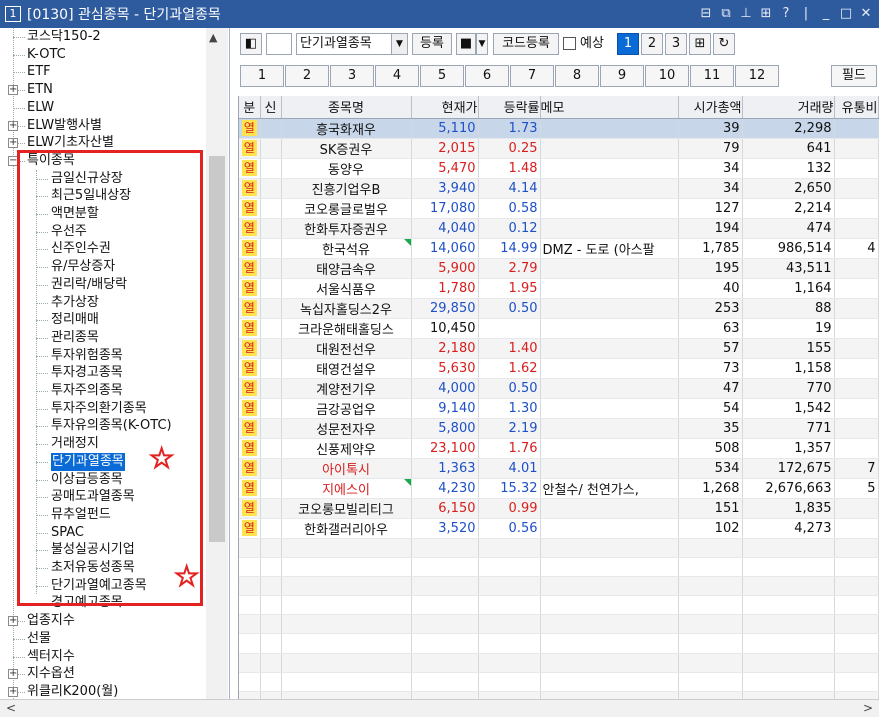 Image resolution: width=879 pixels, height=717 pixels. Describe the element at coordinates (346, 408) in the screenshot. I see `stock-name-cell: 금강공업우` at that location.